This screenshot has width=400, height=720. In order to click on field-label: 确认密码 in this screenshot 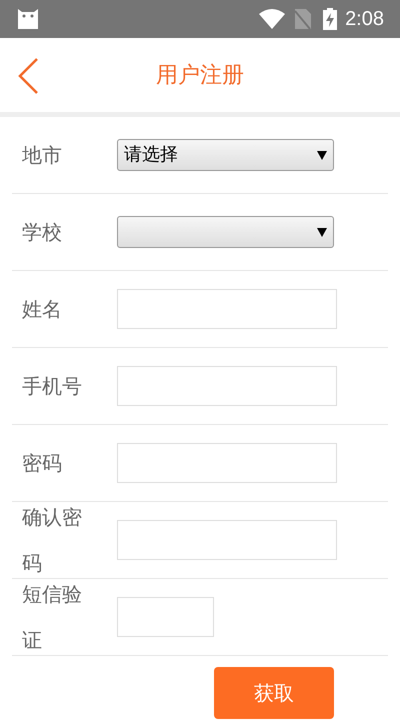, I will do `click(52, 540)`.